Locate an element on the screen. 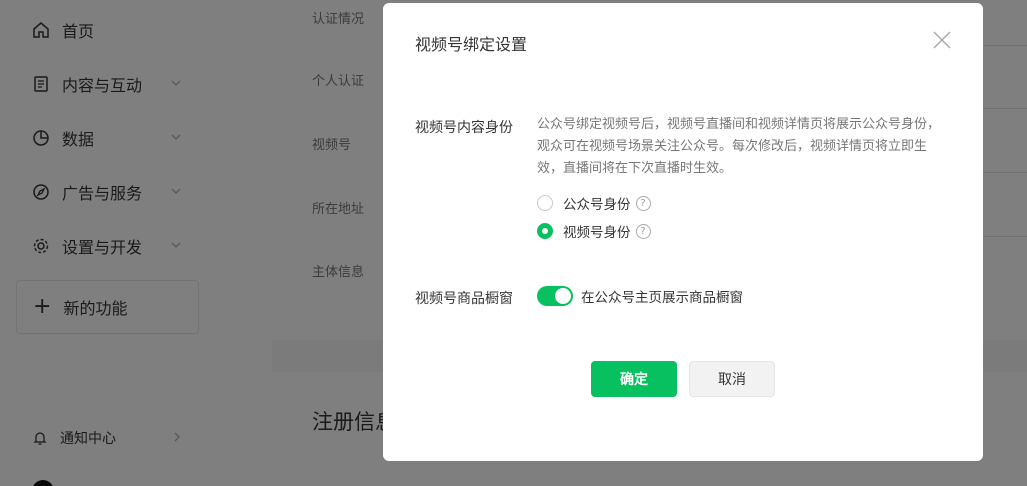 The height and width of the screenshot is (486, 1027). identity-label: 视频号内容身份 is located at coordinates (464, 128).